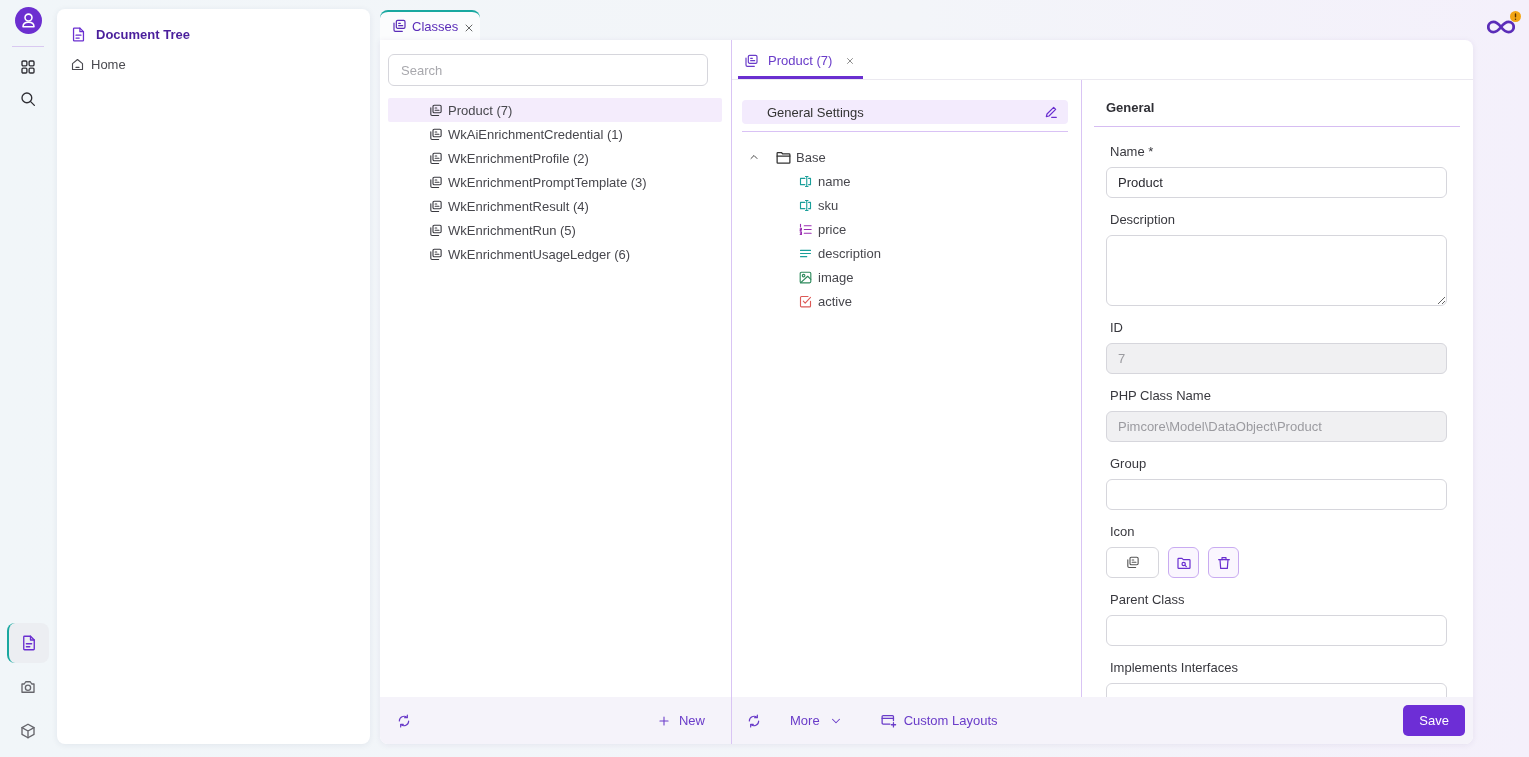  What do you see at coordinates (805, 277) in the screenshot?
I see `image-icon` at bounding box center [805, 277].